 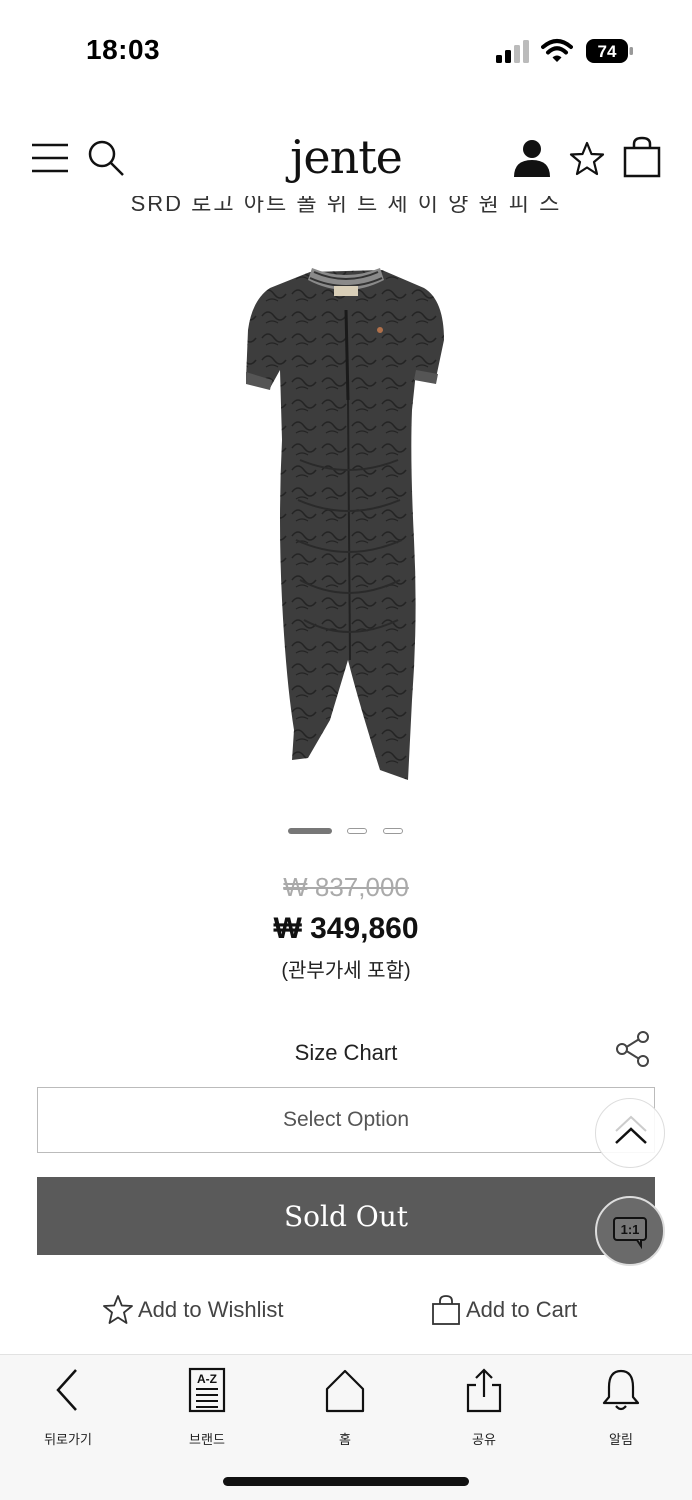 I want to click on chat-bubble-icon: 1:1, so click(x=630, y=1233).